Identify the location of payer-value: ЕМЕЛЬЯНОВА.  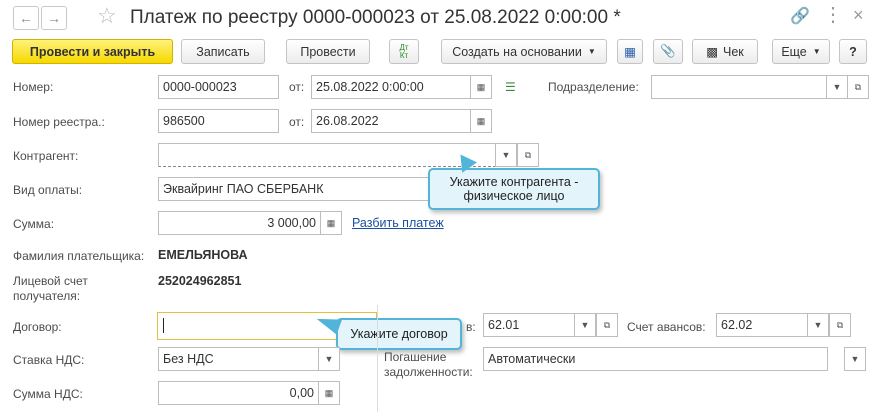
(203, 255).